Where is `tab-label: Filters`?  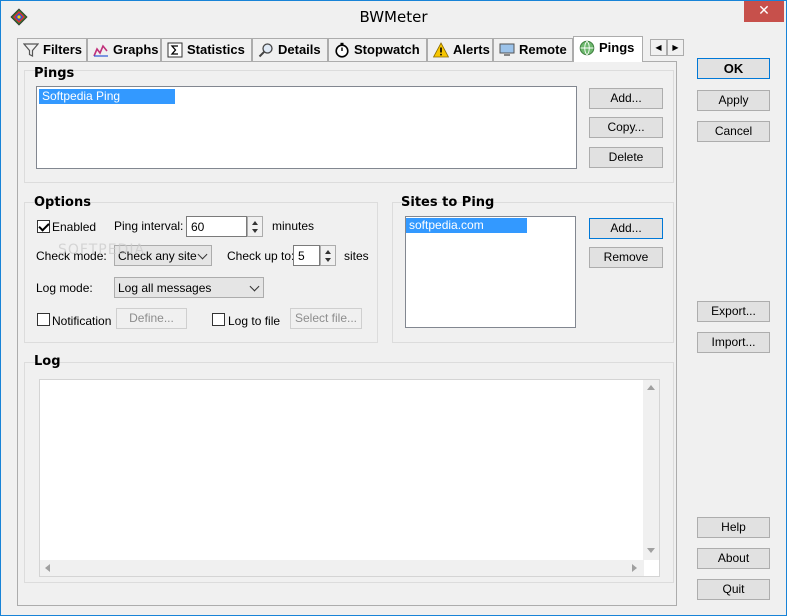 tab-label: Filters is located at coordinates (63, 49).